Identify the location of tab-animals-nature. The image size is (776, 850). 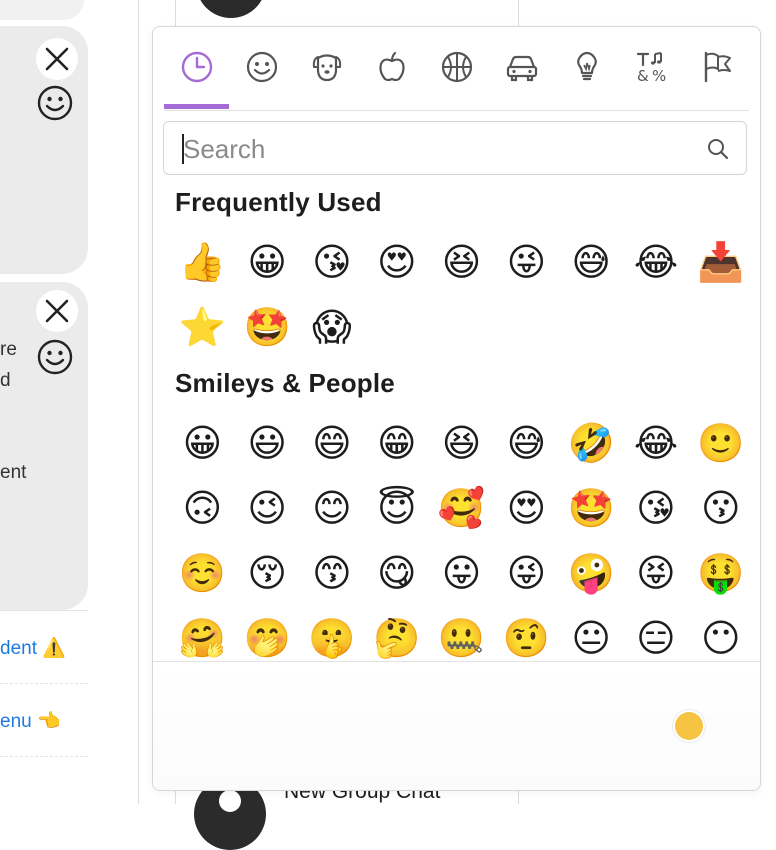
(327, 67).